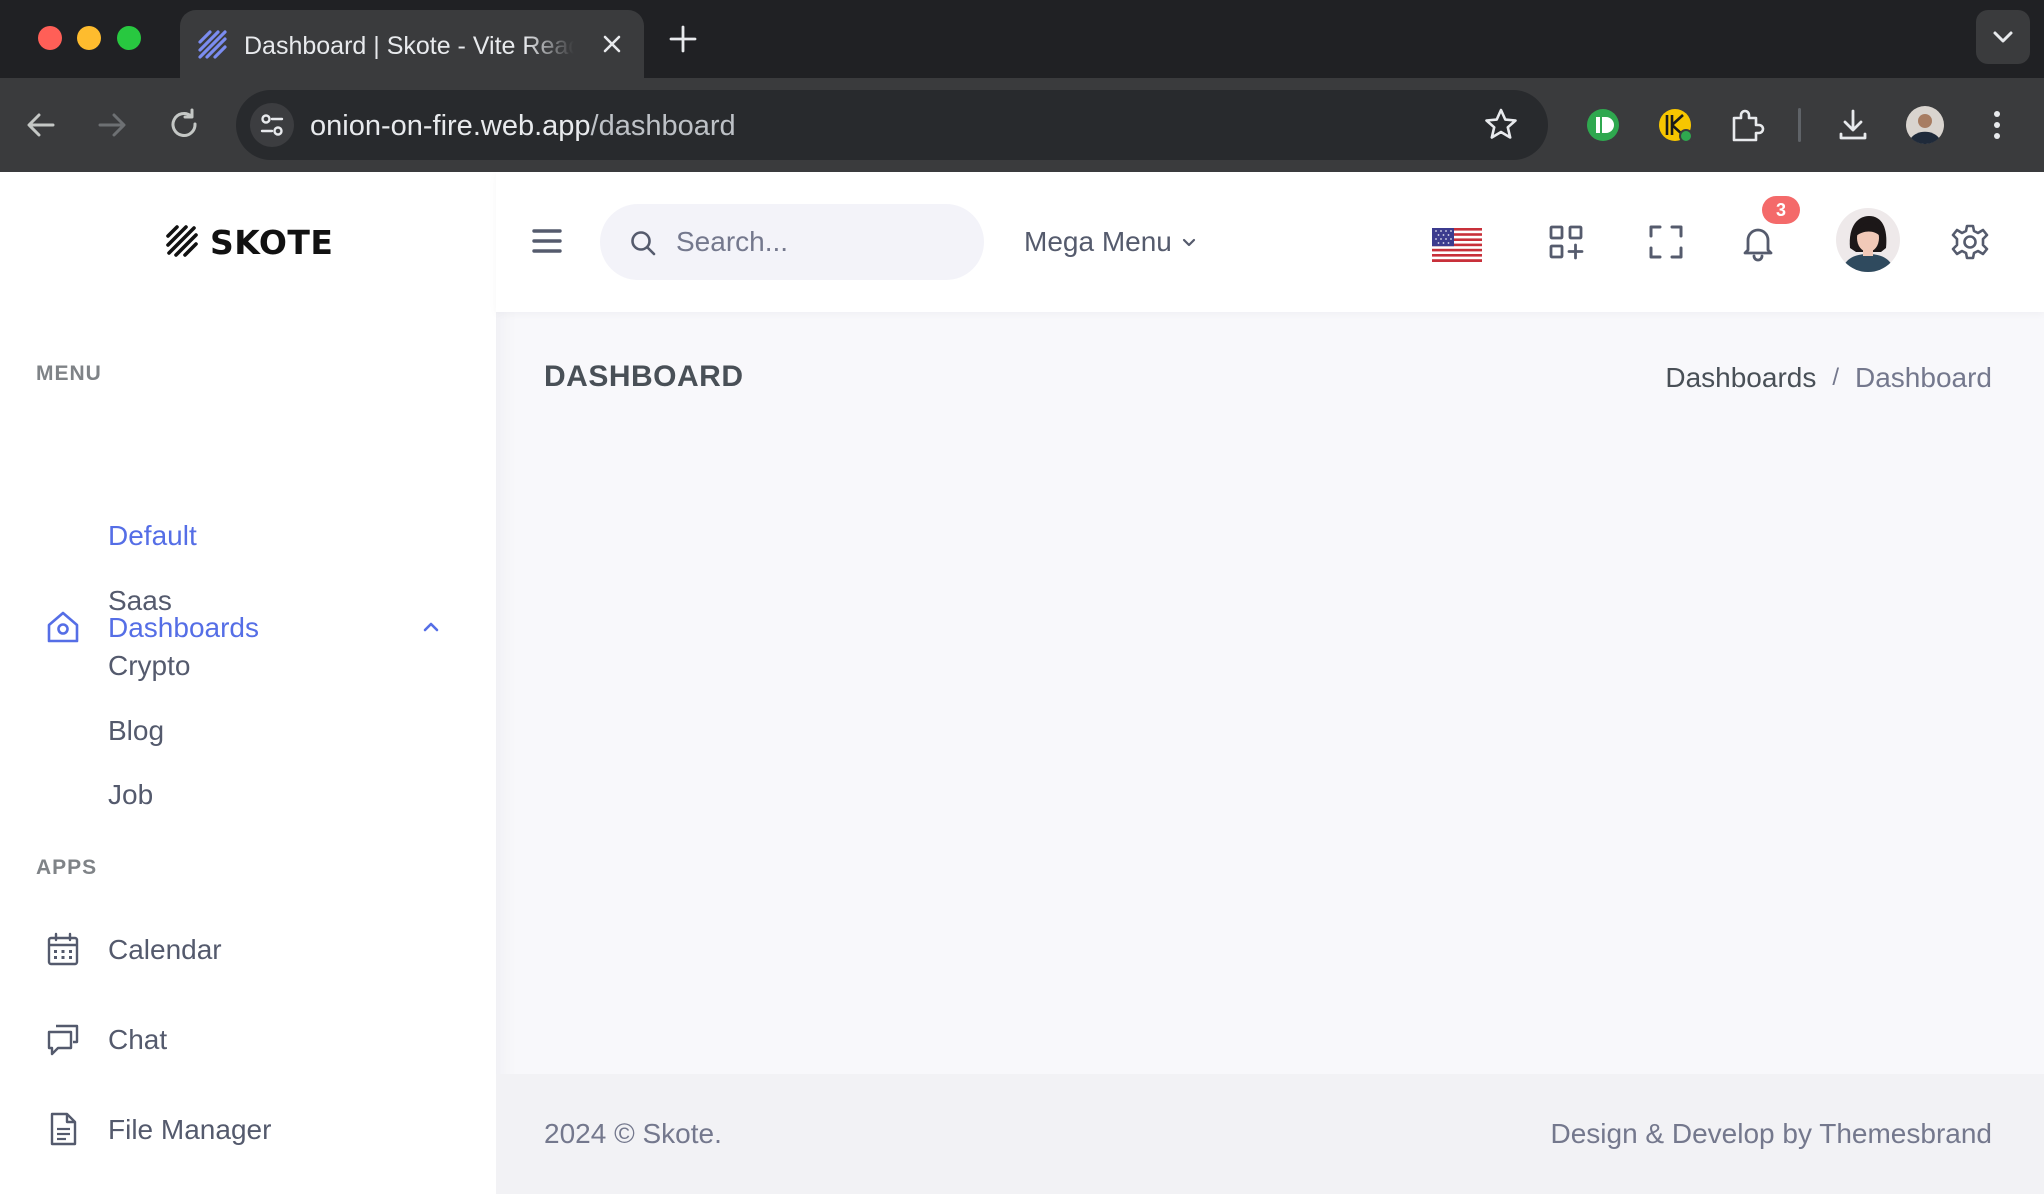 The height and width of the screenshot is (1194, 2044). I want to click on browser-titlebar: Dashboard | Skote - Vite React, so click(1022, 39).